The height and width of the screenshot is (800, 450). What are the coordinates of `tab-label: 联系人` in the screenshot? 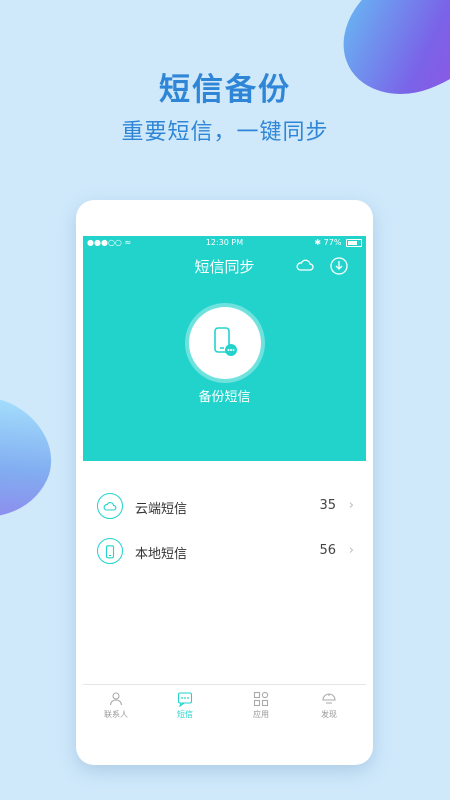 It's located at (116, 714).